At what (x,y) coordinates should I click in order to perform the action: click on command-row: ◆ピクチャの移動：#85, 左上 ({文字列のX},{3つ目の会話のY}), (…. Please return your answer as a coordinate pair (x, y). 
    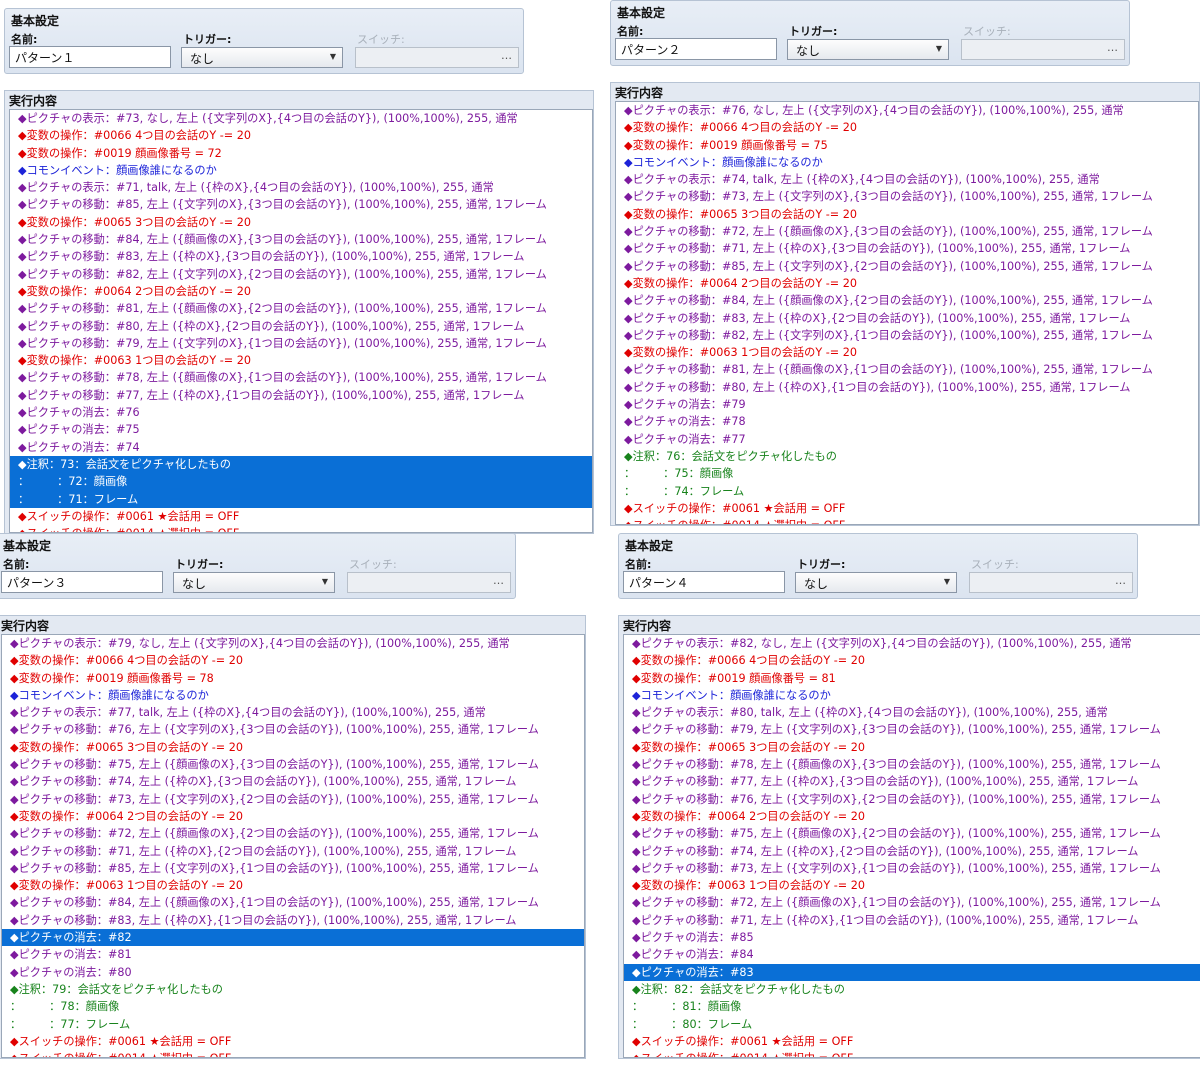
    Looking at the image, I should click on (301, 204).